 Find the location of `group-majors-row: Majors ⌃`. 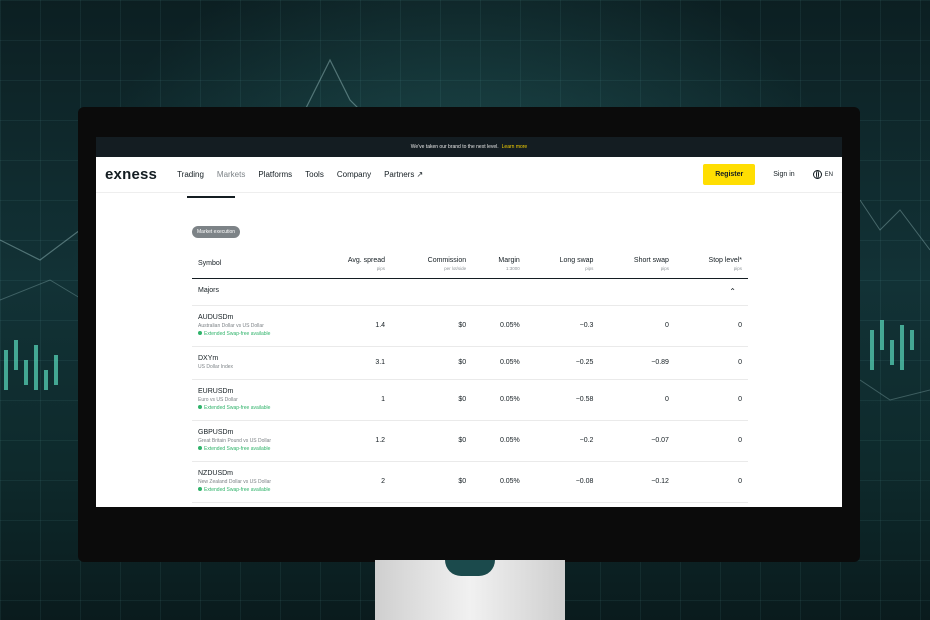

group-majors-row: Majors ⌃ is located at coordinates (470, 292).